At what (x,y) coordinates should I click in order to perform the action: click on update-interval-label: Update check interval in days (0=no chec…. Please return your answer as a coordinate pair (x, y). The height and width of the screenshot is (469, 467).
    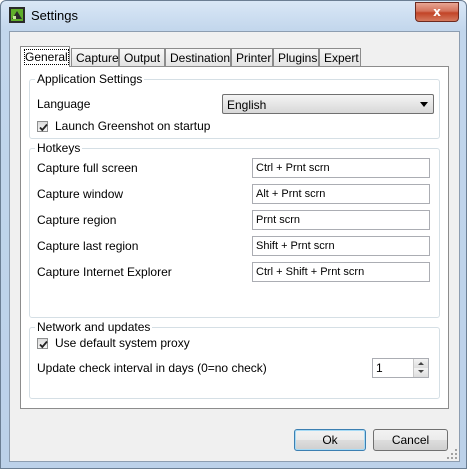
    Looking at the image, I should click on (152, 368).